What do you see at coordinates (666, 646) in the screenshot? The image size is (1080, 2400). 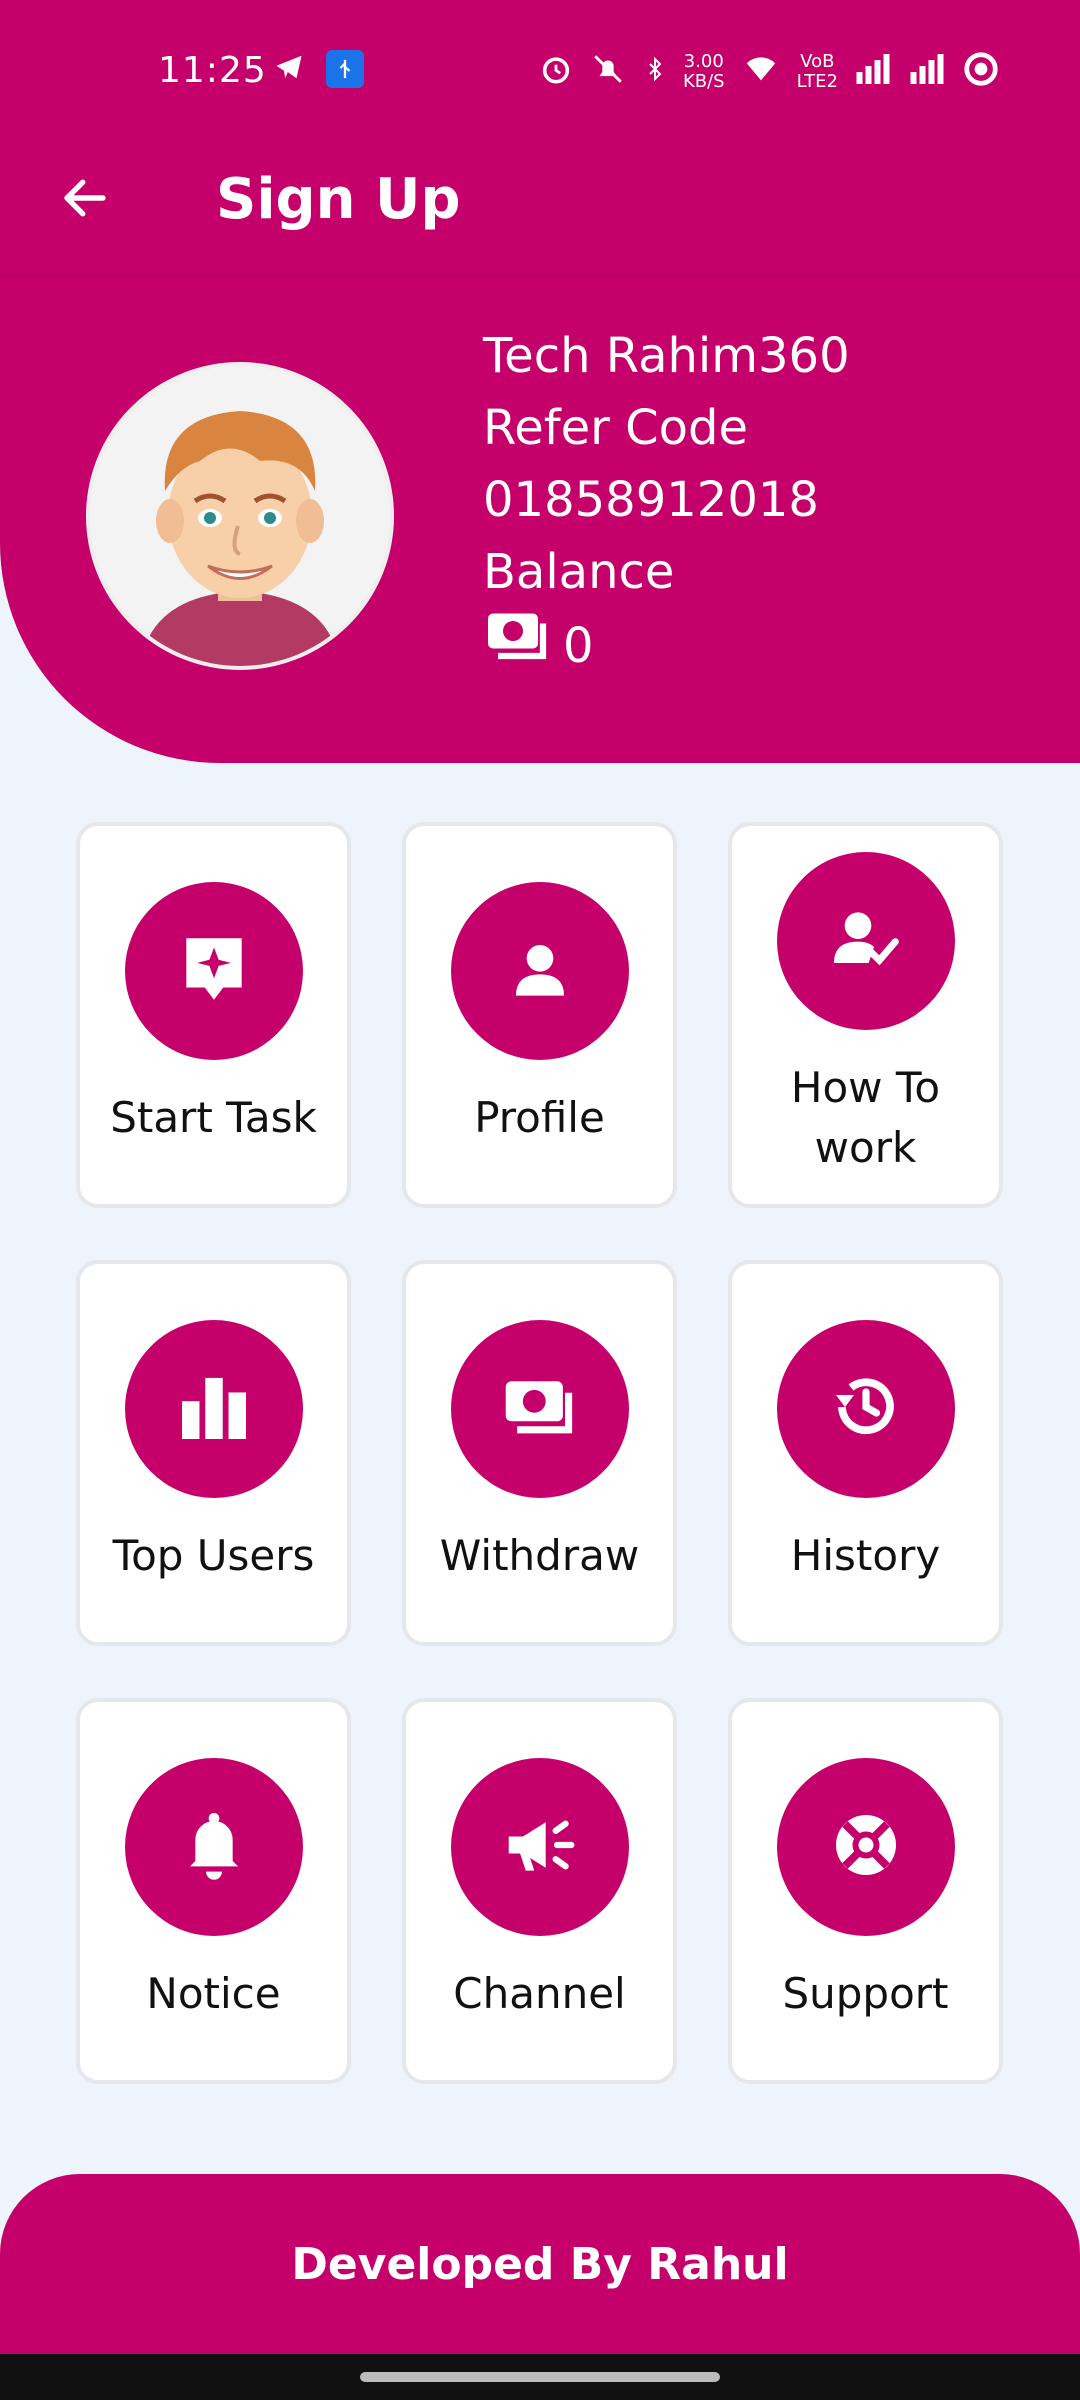 I see `balance-row: 0` at bounding box center [666, 646].